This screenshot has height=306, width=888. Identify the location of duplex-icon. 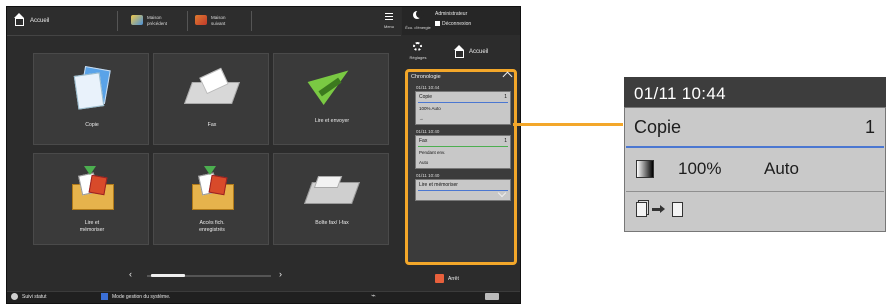
(666, 211).